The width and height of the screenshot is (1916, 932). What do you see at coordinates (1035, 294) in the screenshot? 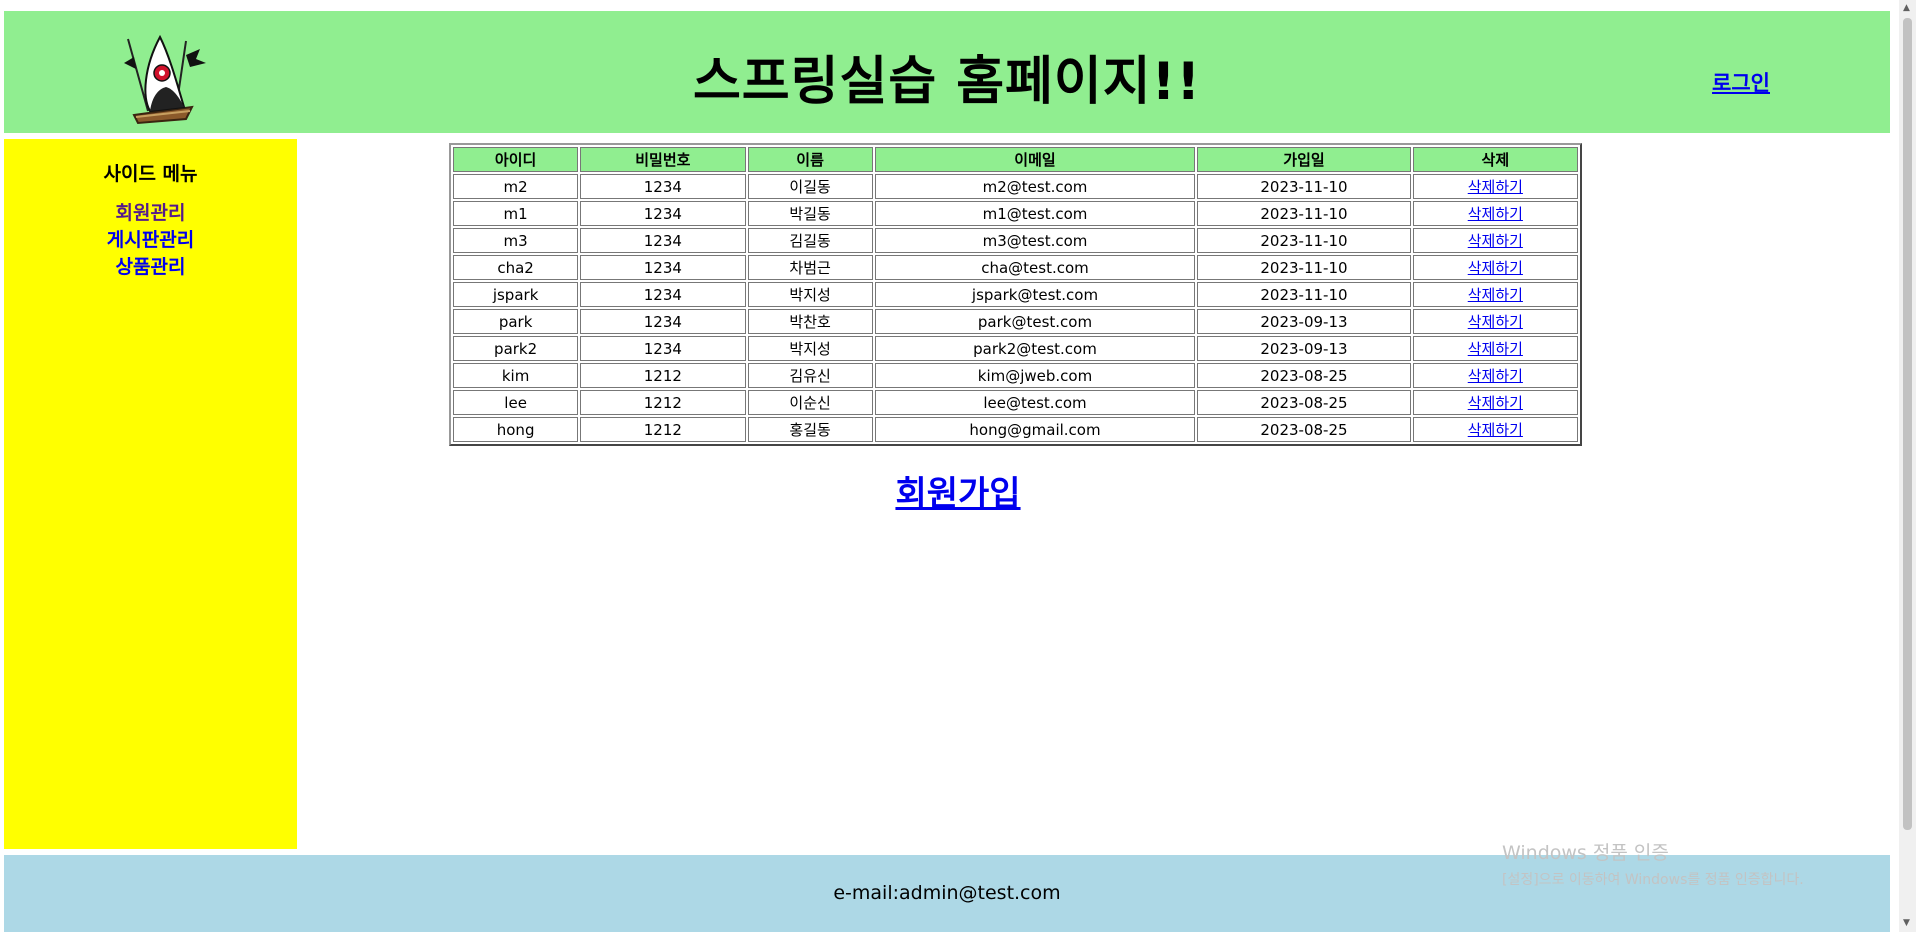
I see `cell-email: jspark@test.com` at bounding box center [1035, 294].